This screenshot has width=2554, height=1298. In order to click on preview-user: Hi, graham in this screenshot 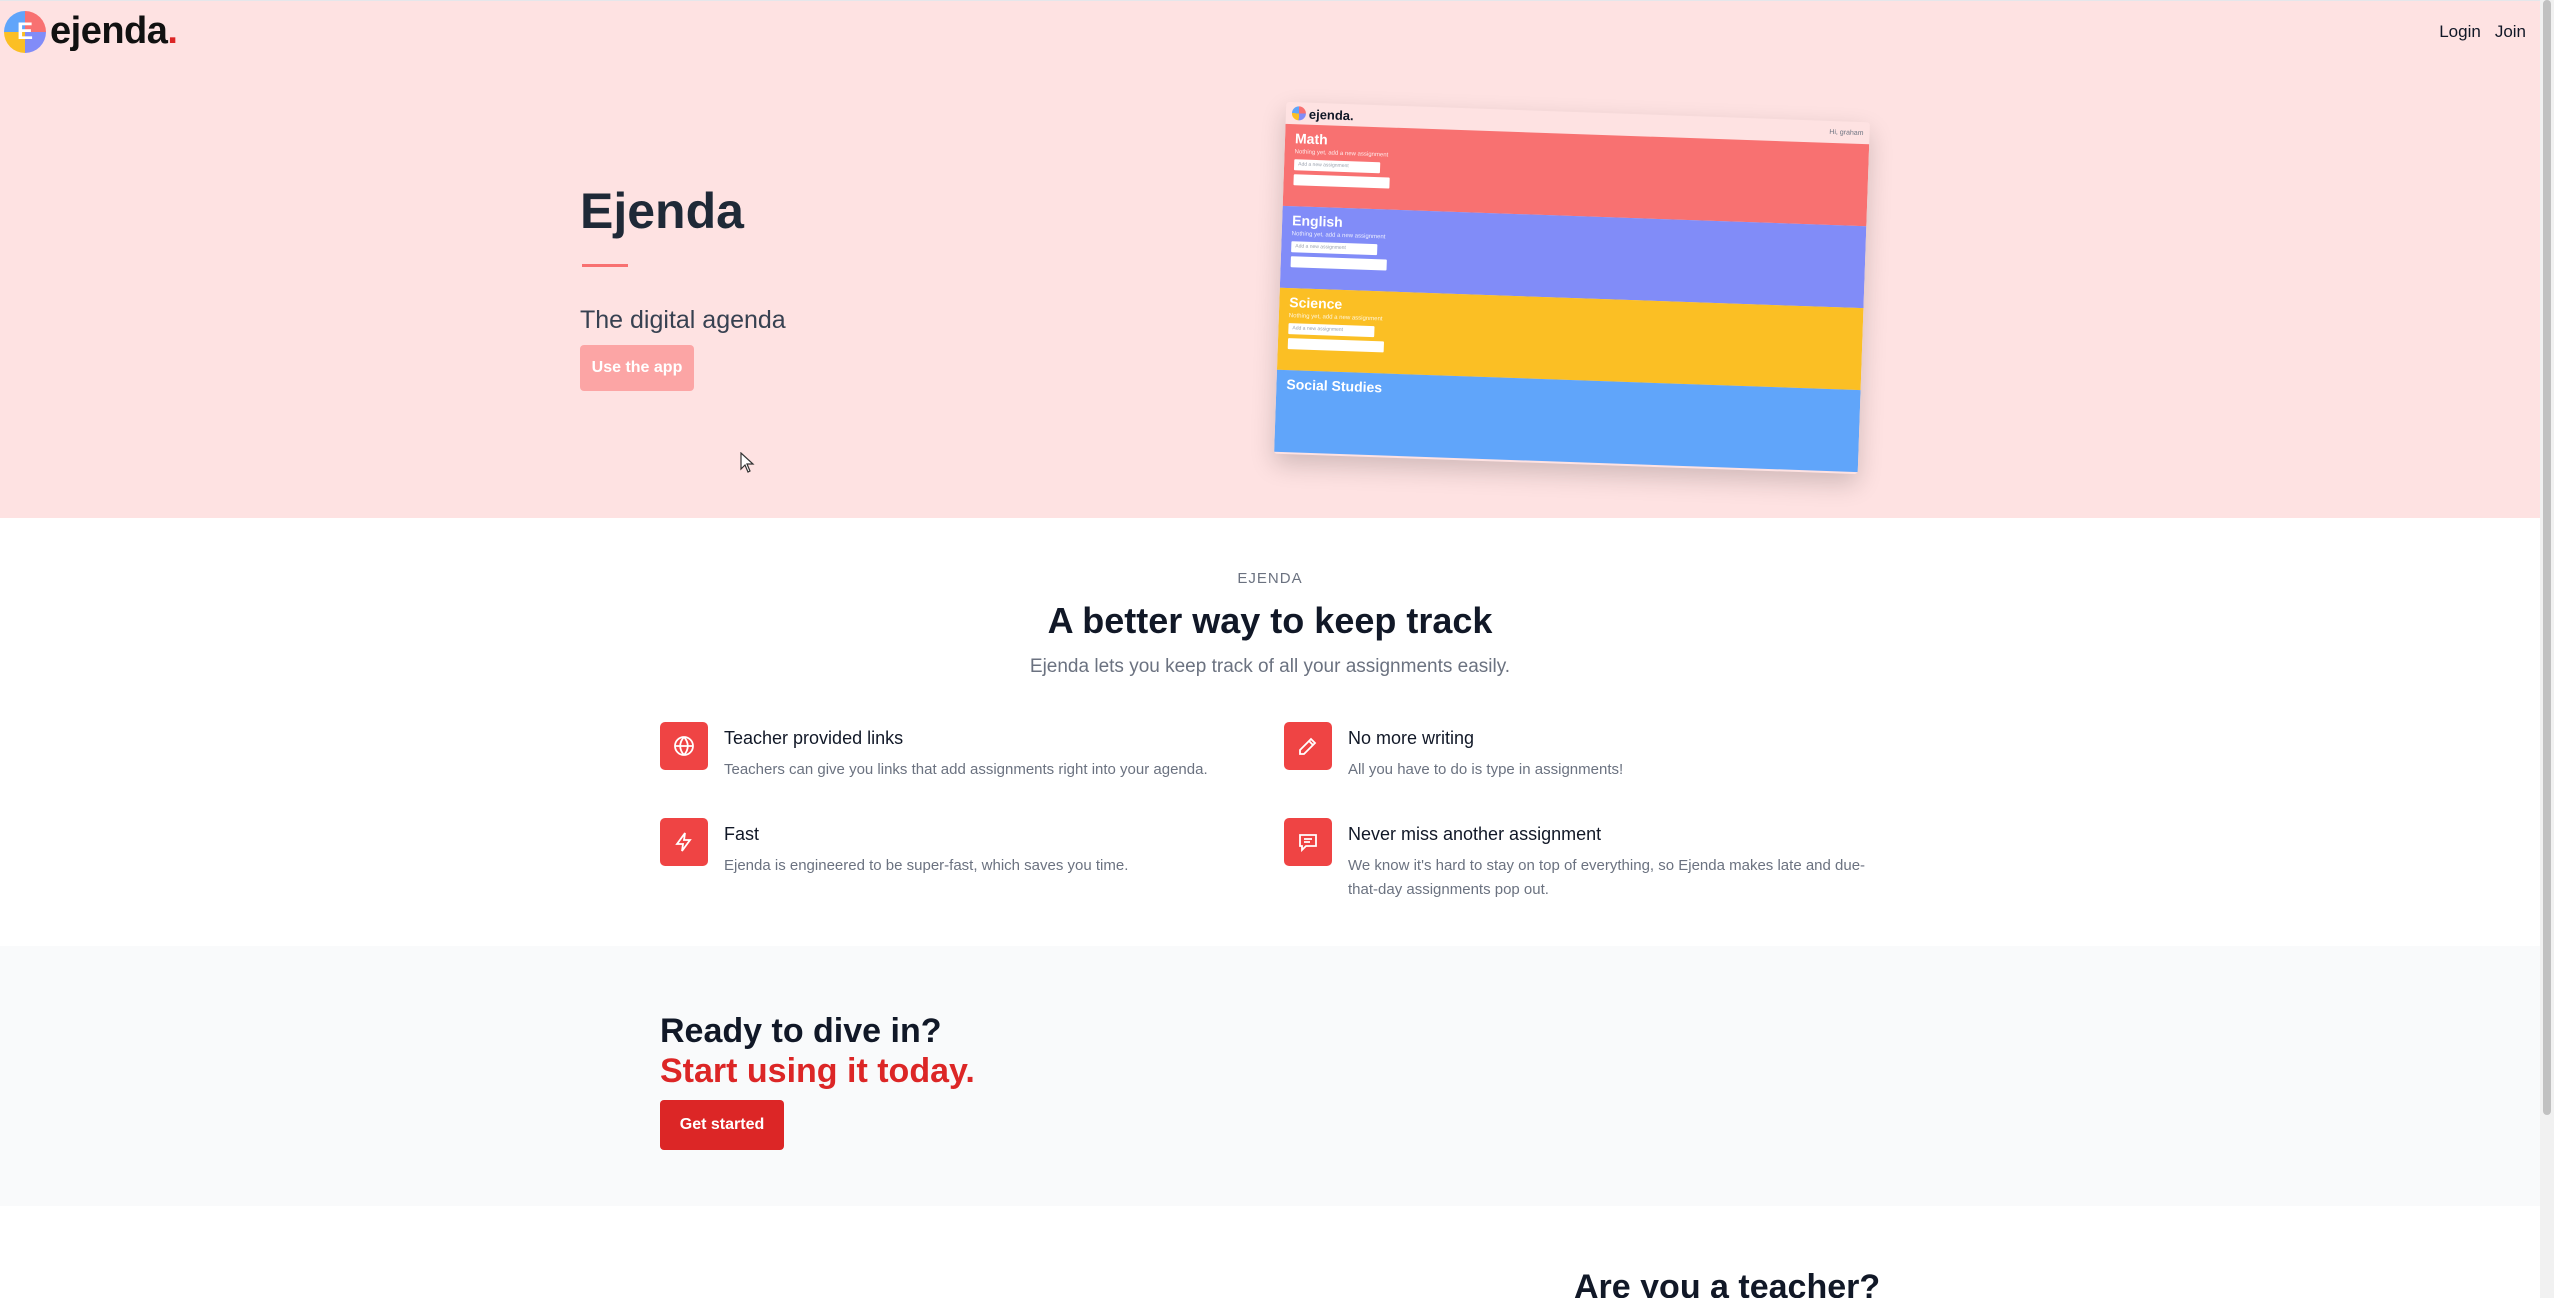, I will do `click(1846, 132)`.